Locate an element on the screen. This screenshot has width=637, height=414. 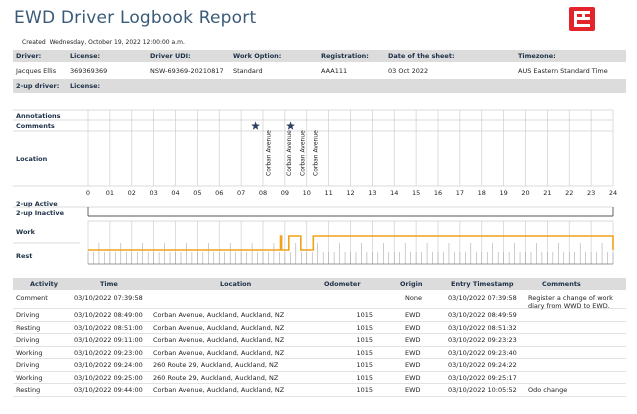
cell-entry: 03/10/2022 07:39:58 is located at coordinates (482, 298).